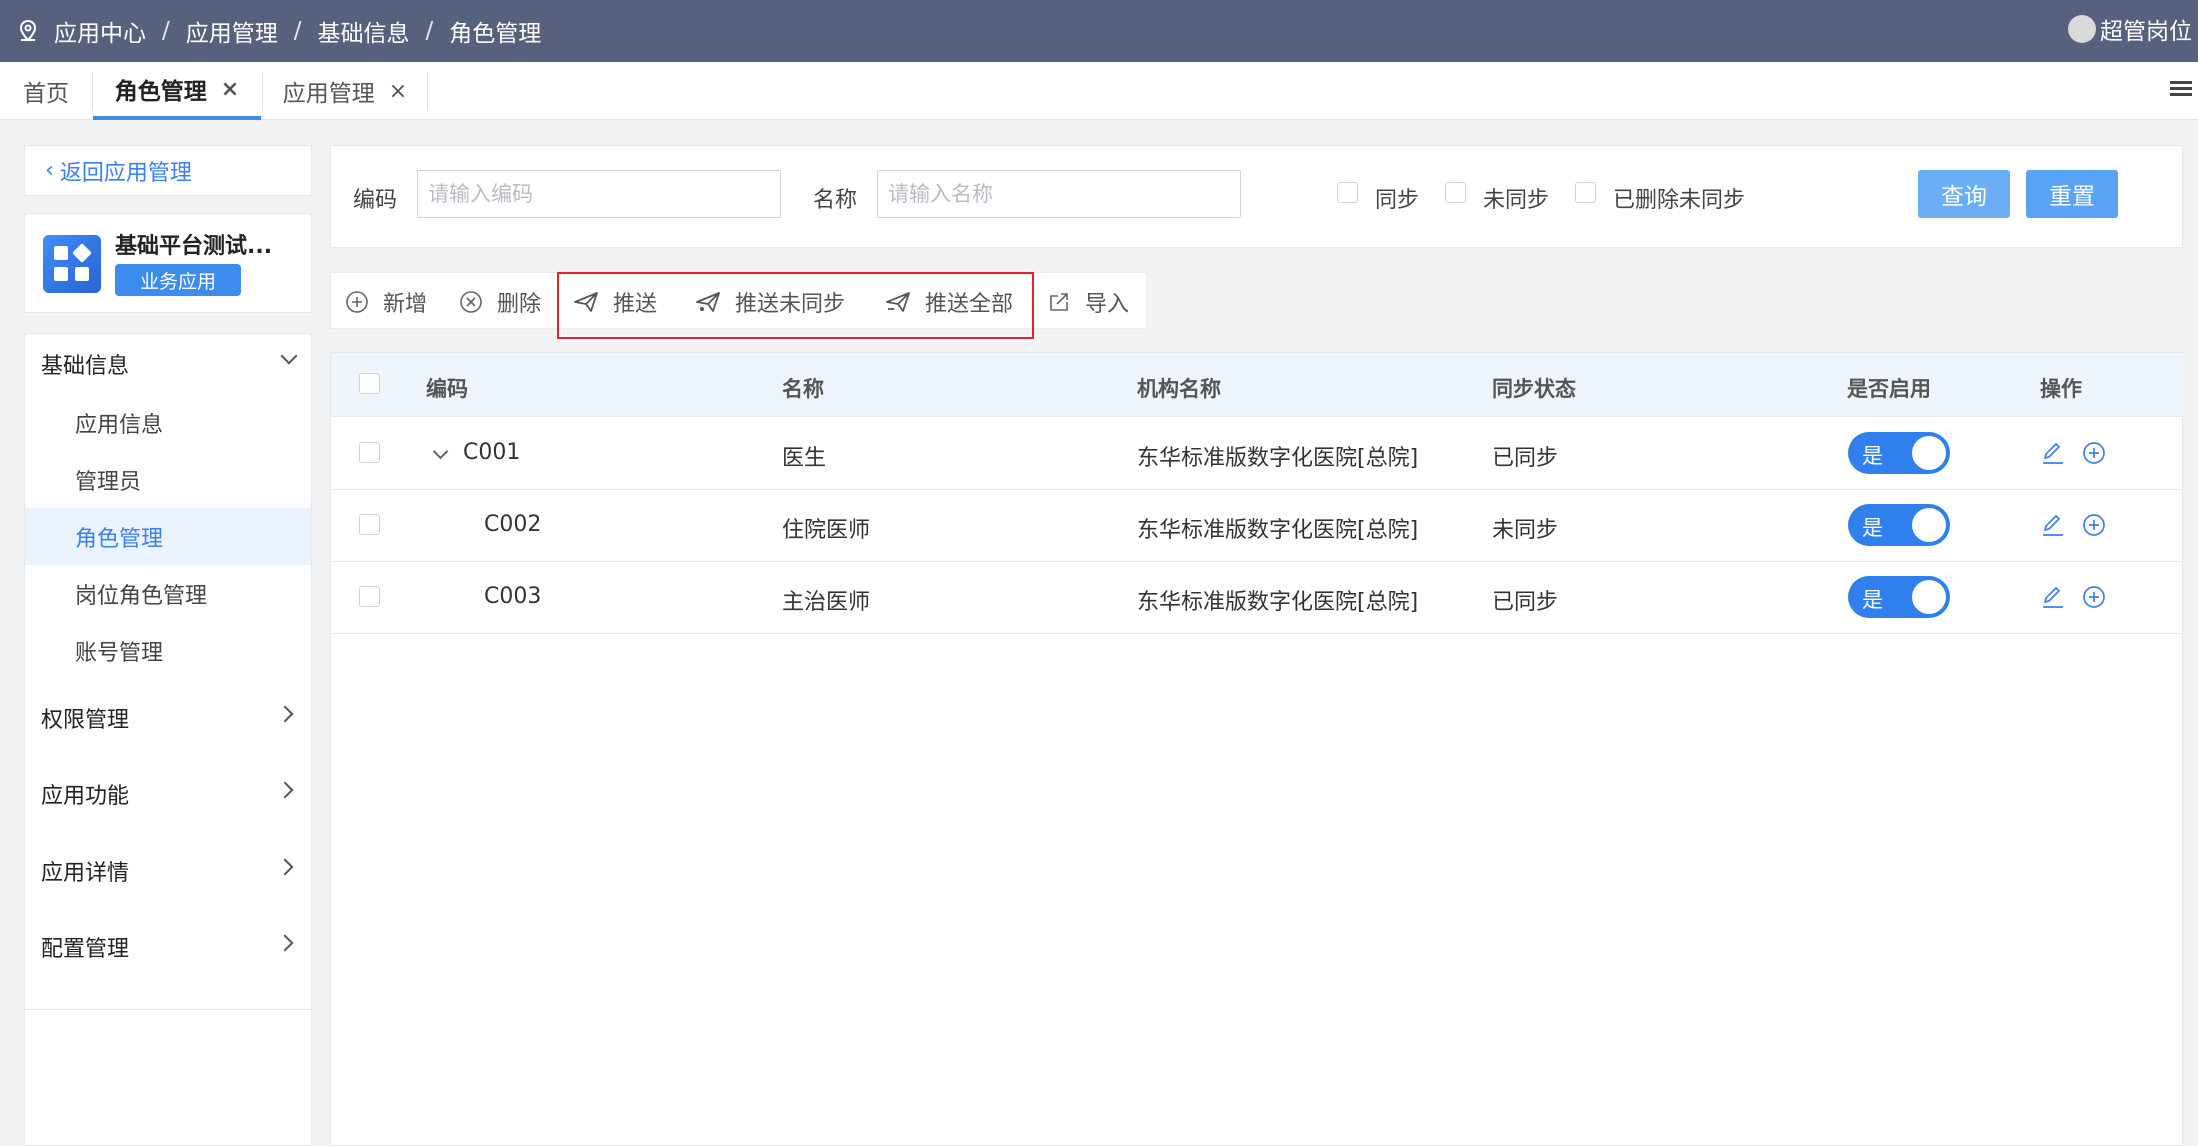  I want to click on tab-home: 首页, so click(46, 91).